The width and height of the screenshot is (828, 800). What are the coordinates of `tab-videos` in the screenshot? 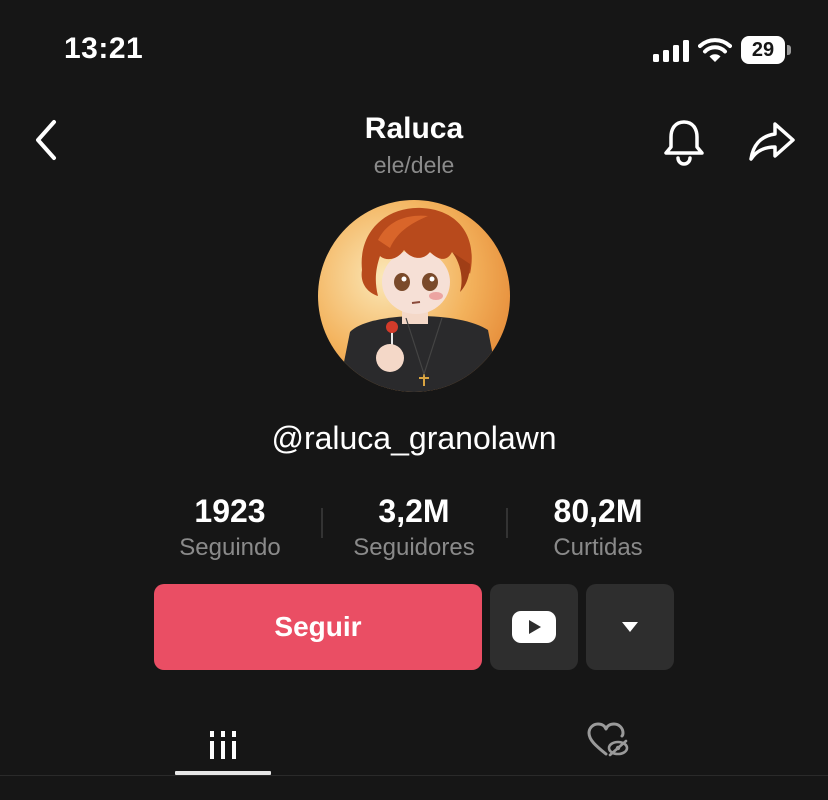 It's located at (223, 745).